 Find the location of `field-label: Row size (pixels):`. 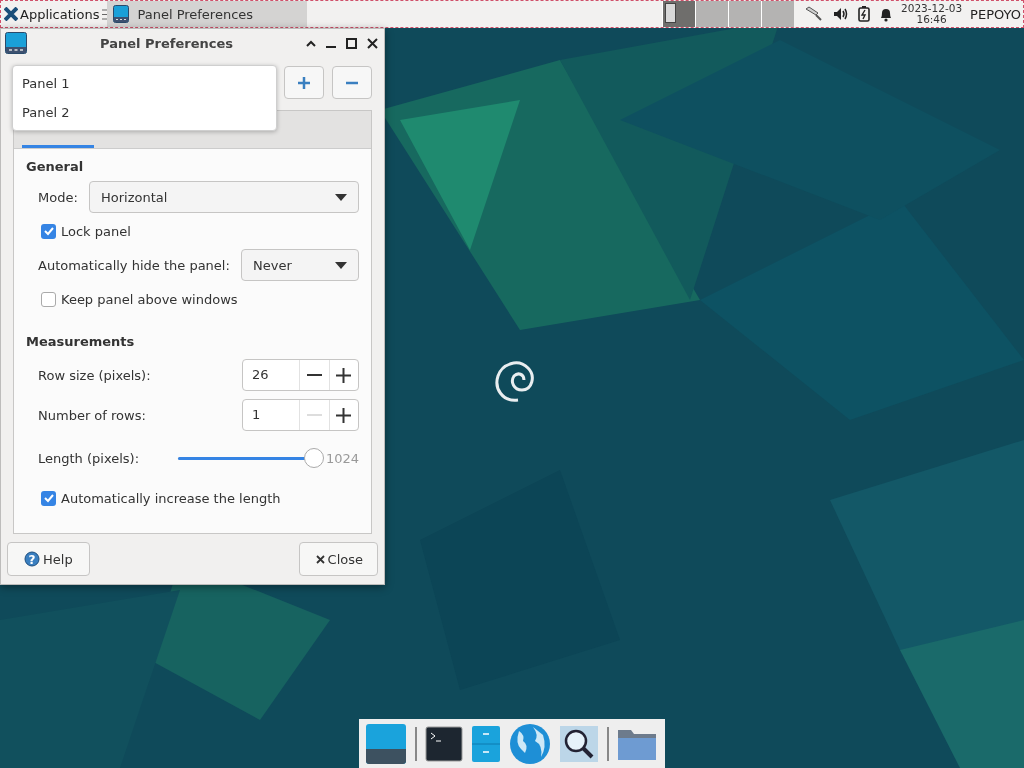

field-label: Row size (pixels): is located at coordinates (95, 375).